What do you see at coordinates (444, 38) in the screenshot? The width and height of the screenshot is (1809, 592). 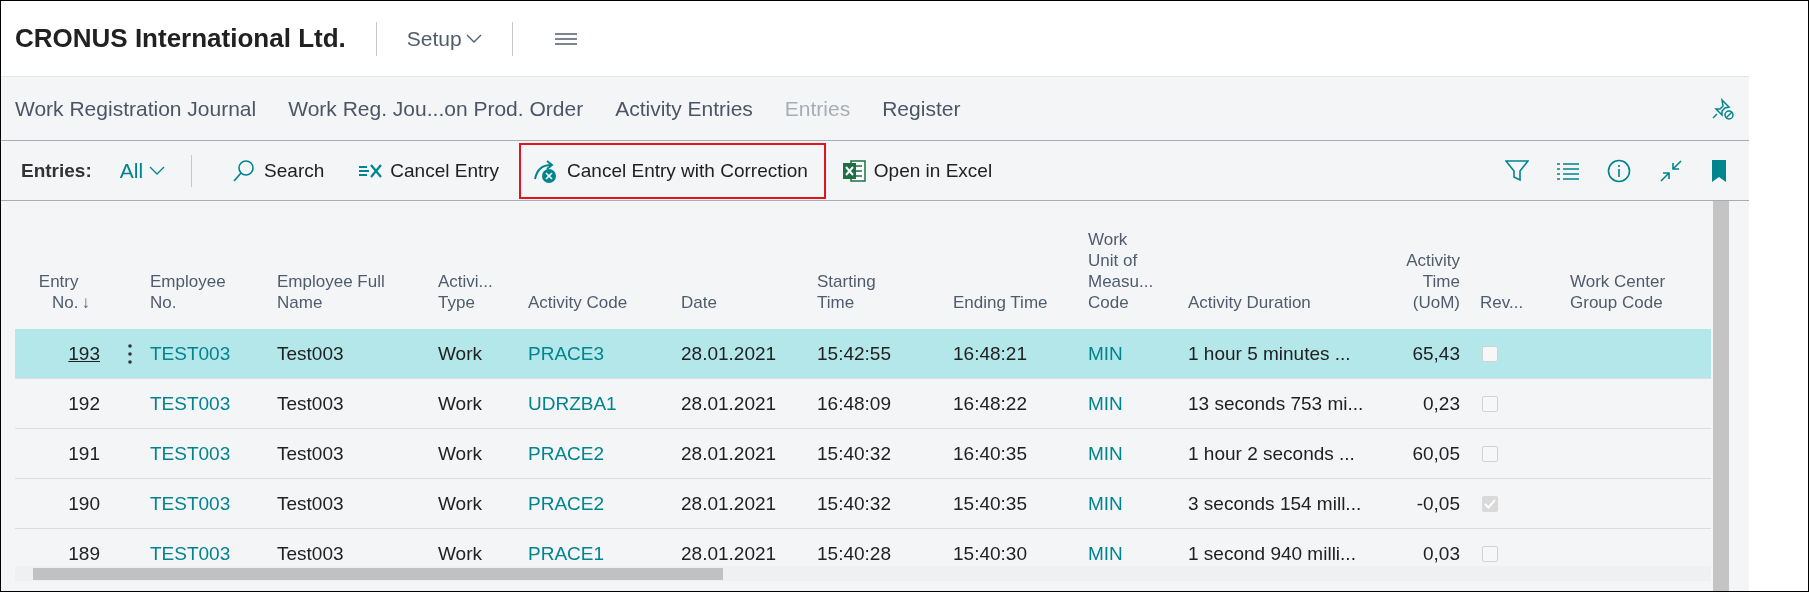 I see `role-menu: Setup` at bounding box center [444, 38].